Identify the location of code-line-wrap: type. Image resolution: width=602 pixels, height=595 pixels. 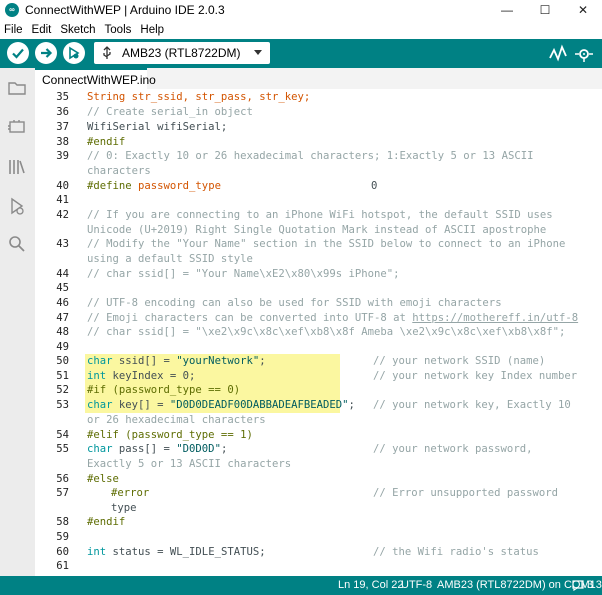
(124, 508).